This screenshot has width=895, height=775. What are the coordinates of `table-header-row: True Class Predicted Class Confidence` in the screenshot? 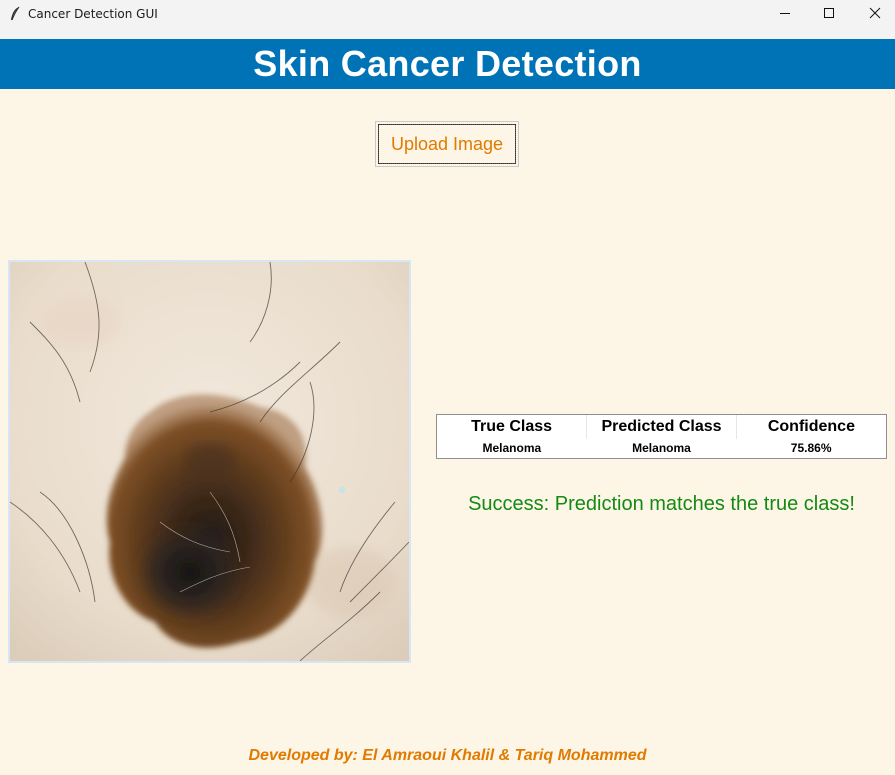 It's located at (661, 427).